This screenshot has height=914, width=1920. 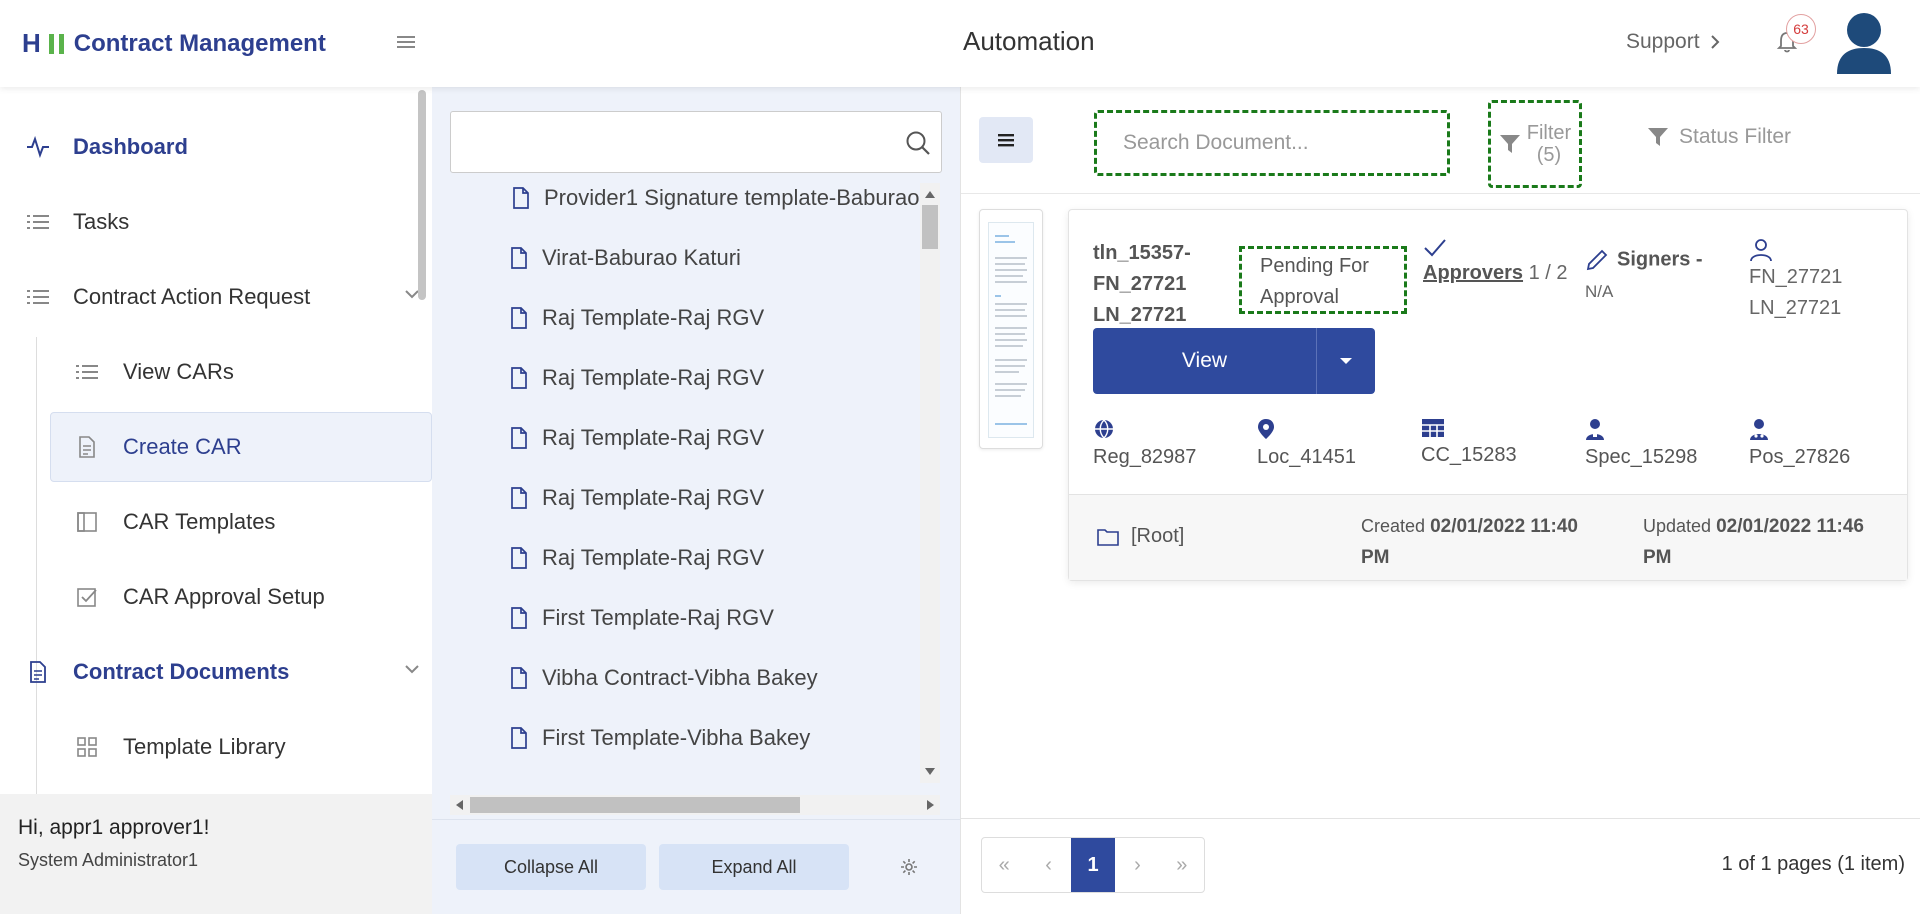 I want to click on sidebar-item-contract-action-request: Contract Action Request, so click(x=210, y=297).